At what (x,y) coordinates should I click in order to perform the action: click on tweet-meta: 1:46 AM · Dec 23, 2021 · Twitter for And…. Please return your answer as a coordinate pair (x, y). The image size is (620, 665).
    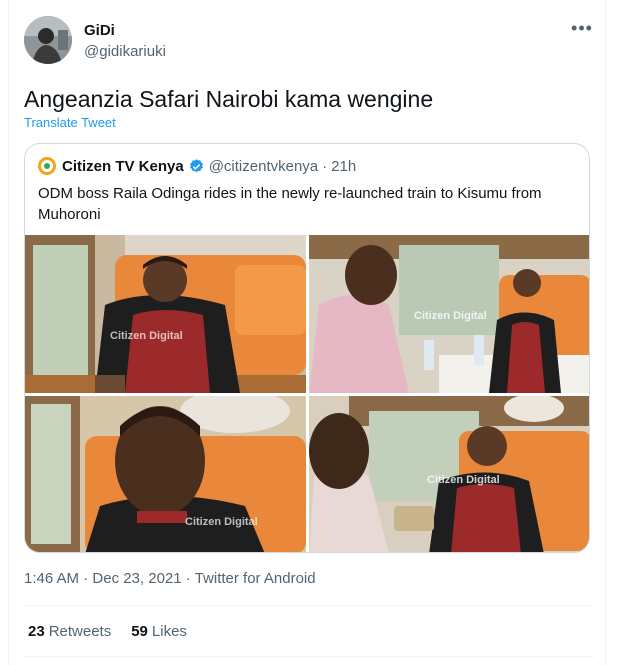
    Looking at the image, I should click on (170, 578).